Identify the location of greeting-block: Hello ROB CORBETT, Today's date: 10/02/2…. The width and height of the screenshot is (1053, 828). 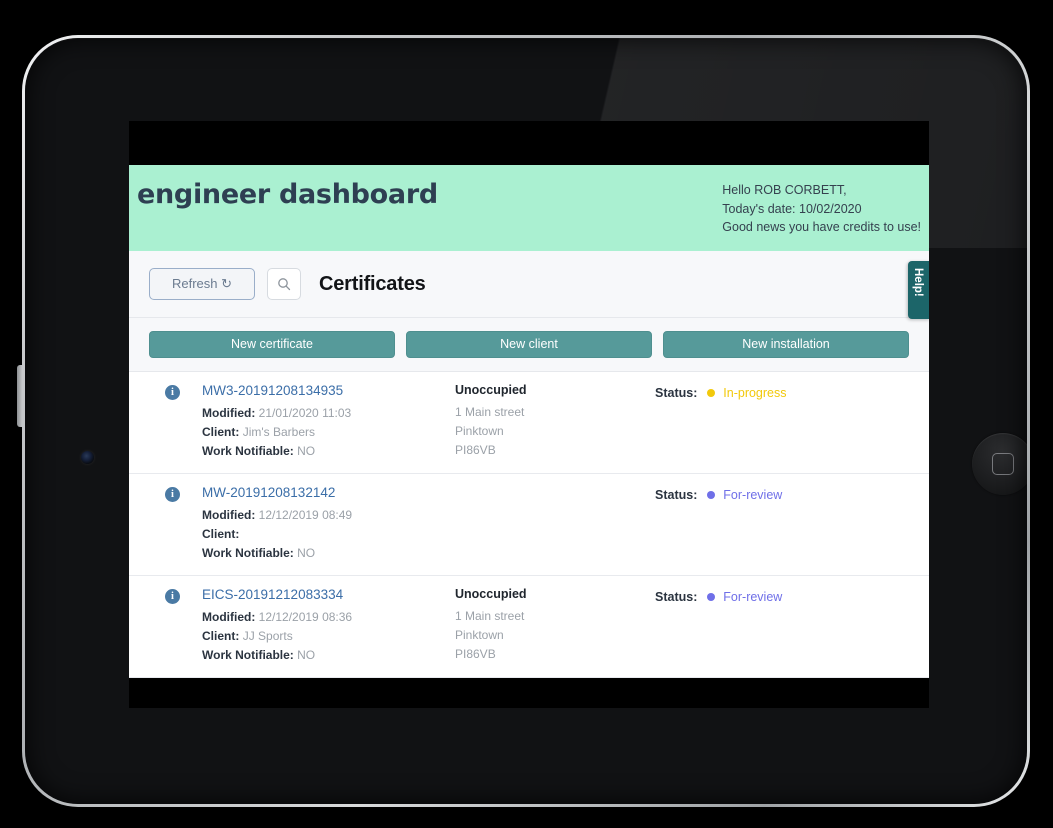
(822, 208).